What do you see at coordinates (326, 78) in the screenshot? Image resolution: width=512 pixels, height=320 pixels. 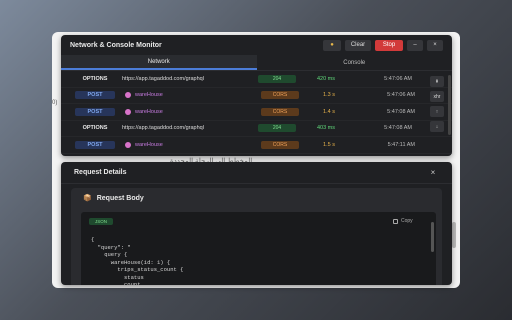 I see `duration: 420 ms` at bounding box center [326, 78].